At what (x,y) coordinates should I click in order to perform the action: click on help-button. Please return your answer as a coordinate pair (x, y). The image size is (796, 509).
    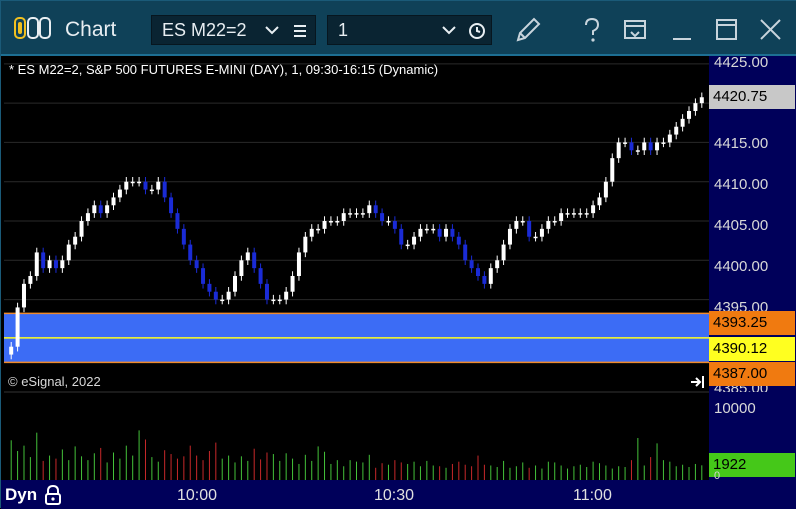
    Looking at the image, I should click on (592, 30).